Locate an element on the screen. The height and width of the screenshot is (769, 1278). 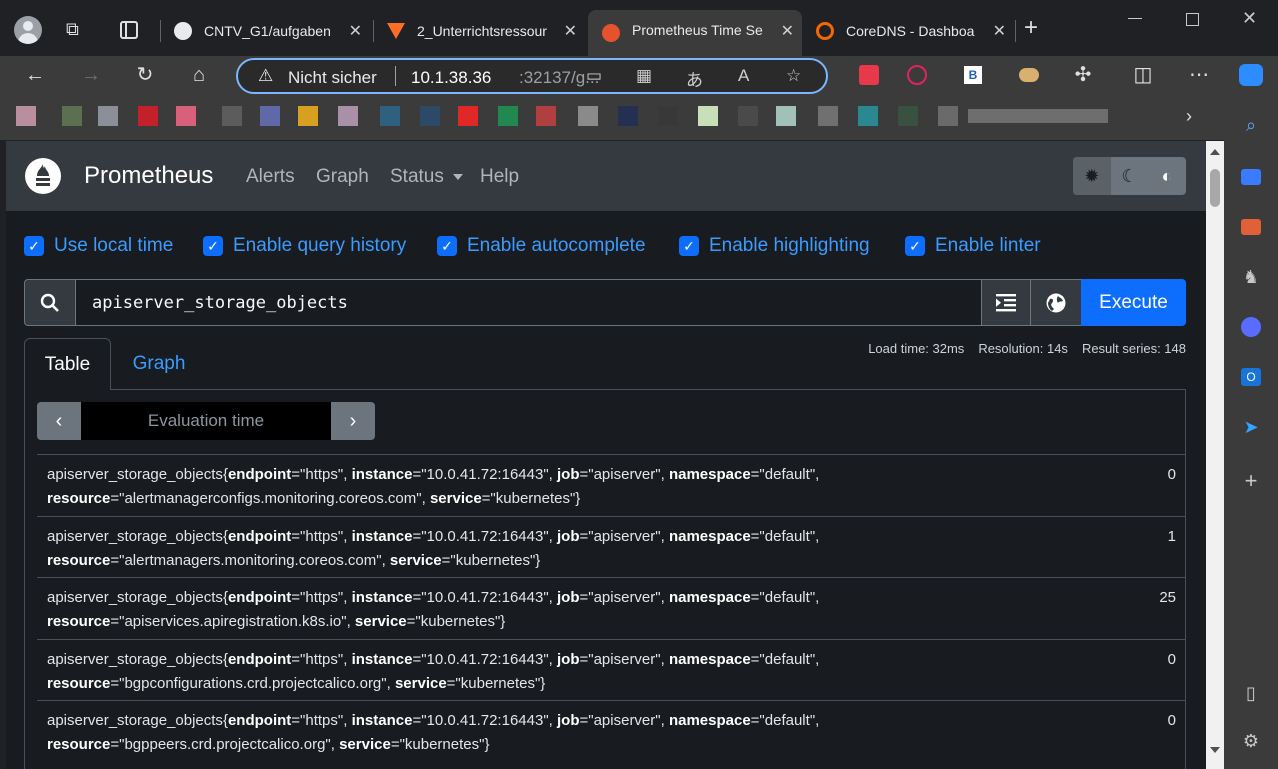
url-host: 10.1.38.36 is located at coordinates (451, 78).